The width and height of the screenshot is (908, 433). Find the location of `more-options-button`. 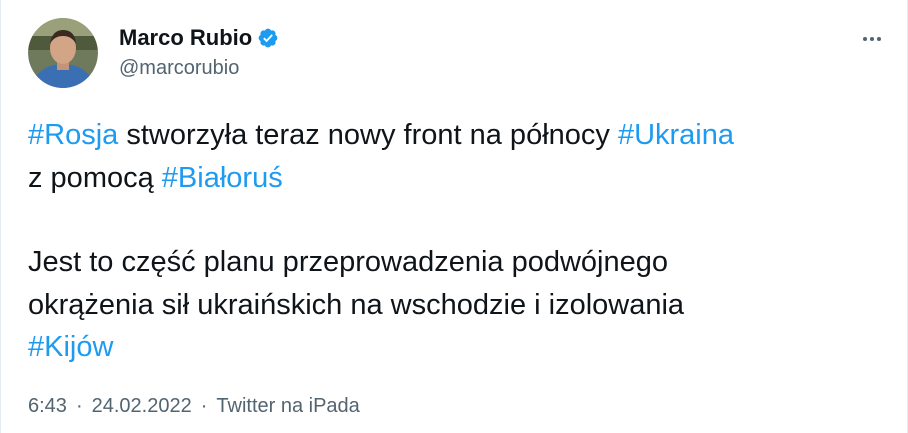

more-options-button is located at coordinates (872, 39).